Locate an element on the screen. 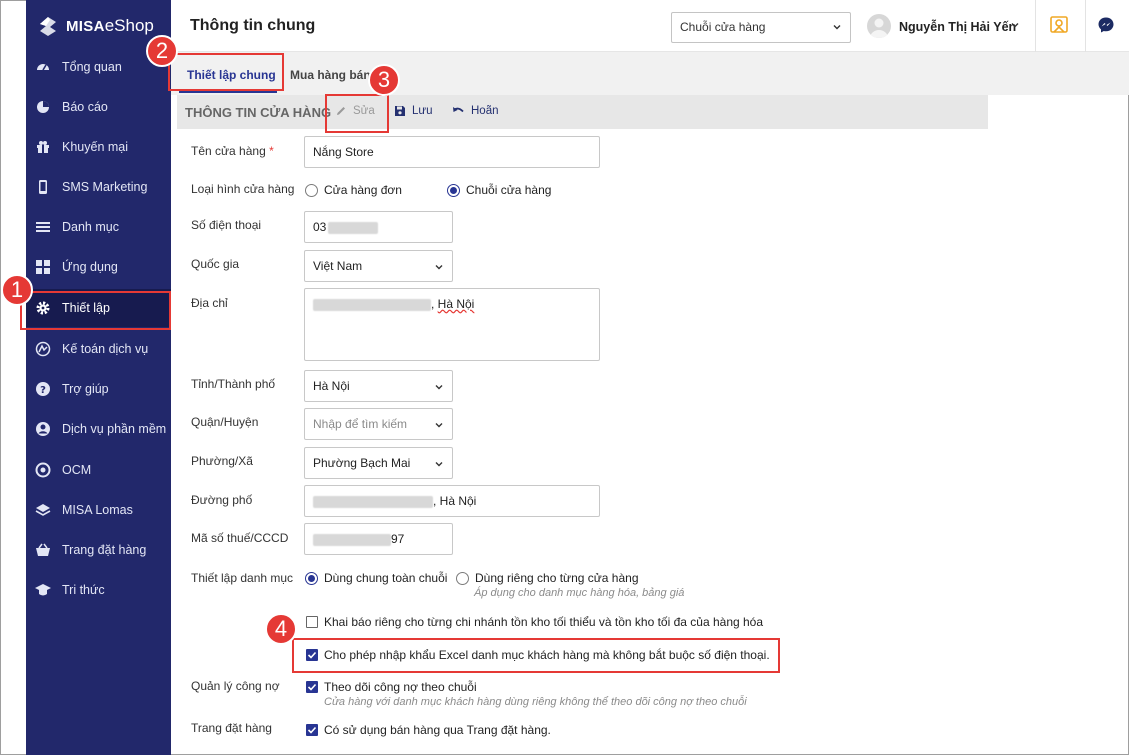  district-select: Nhập để tìm kiếm is located at coordinates (378, 424).